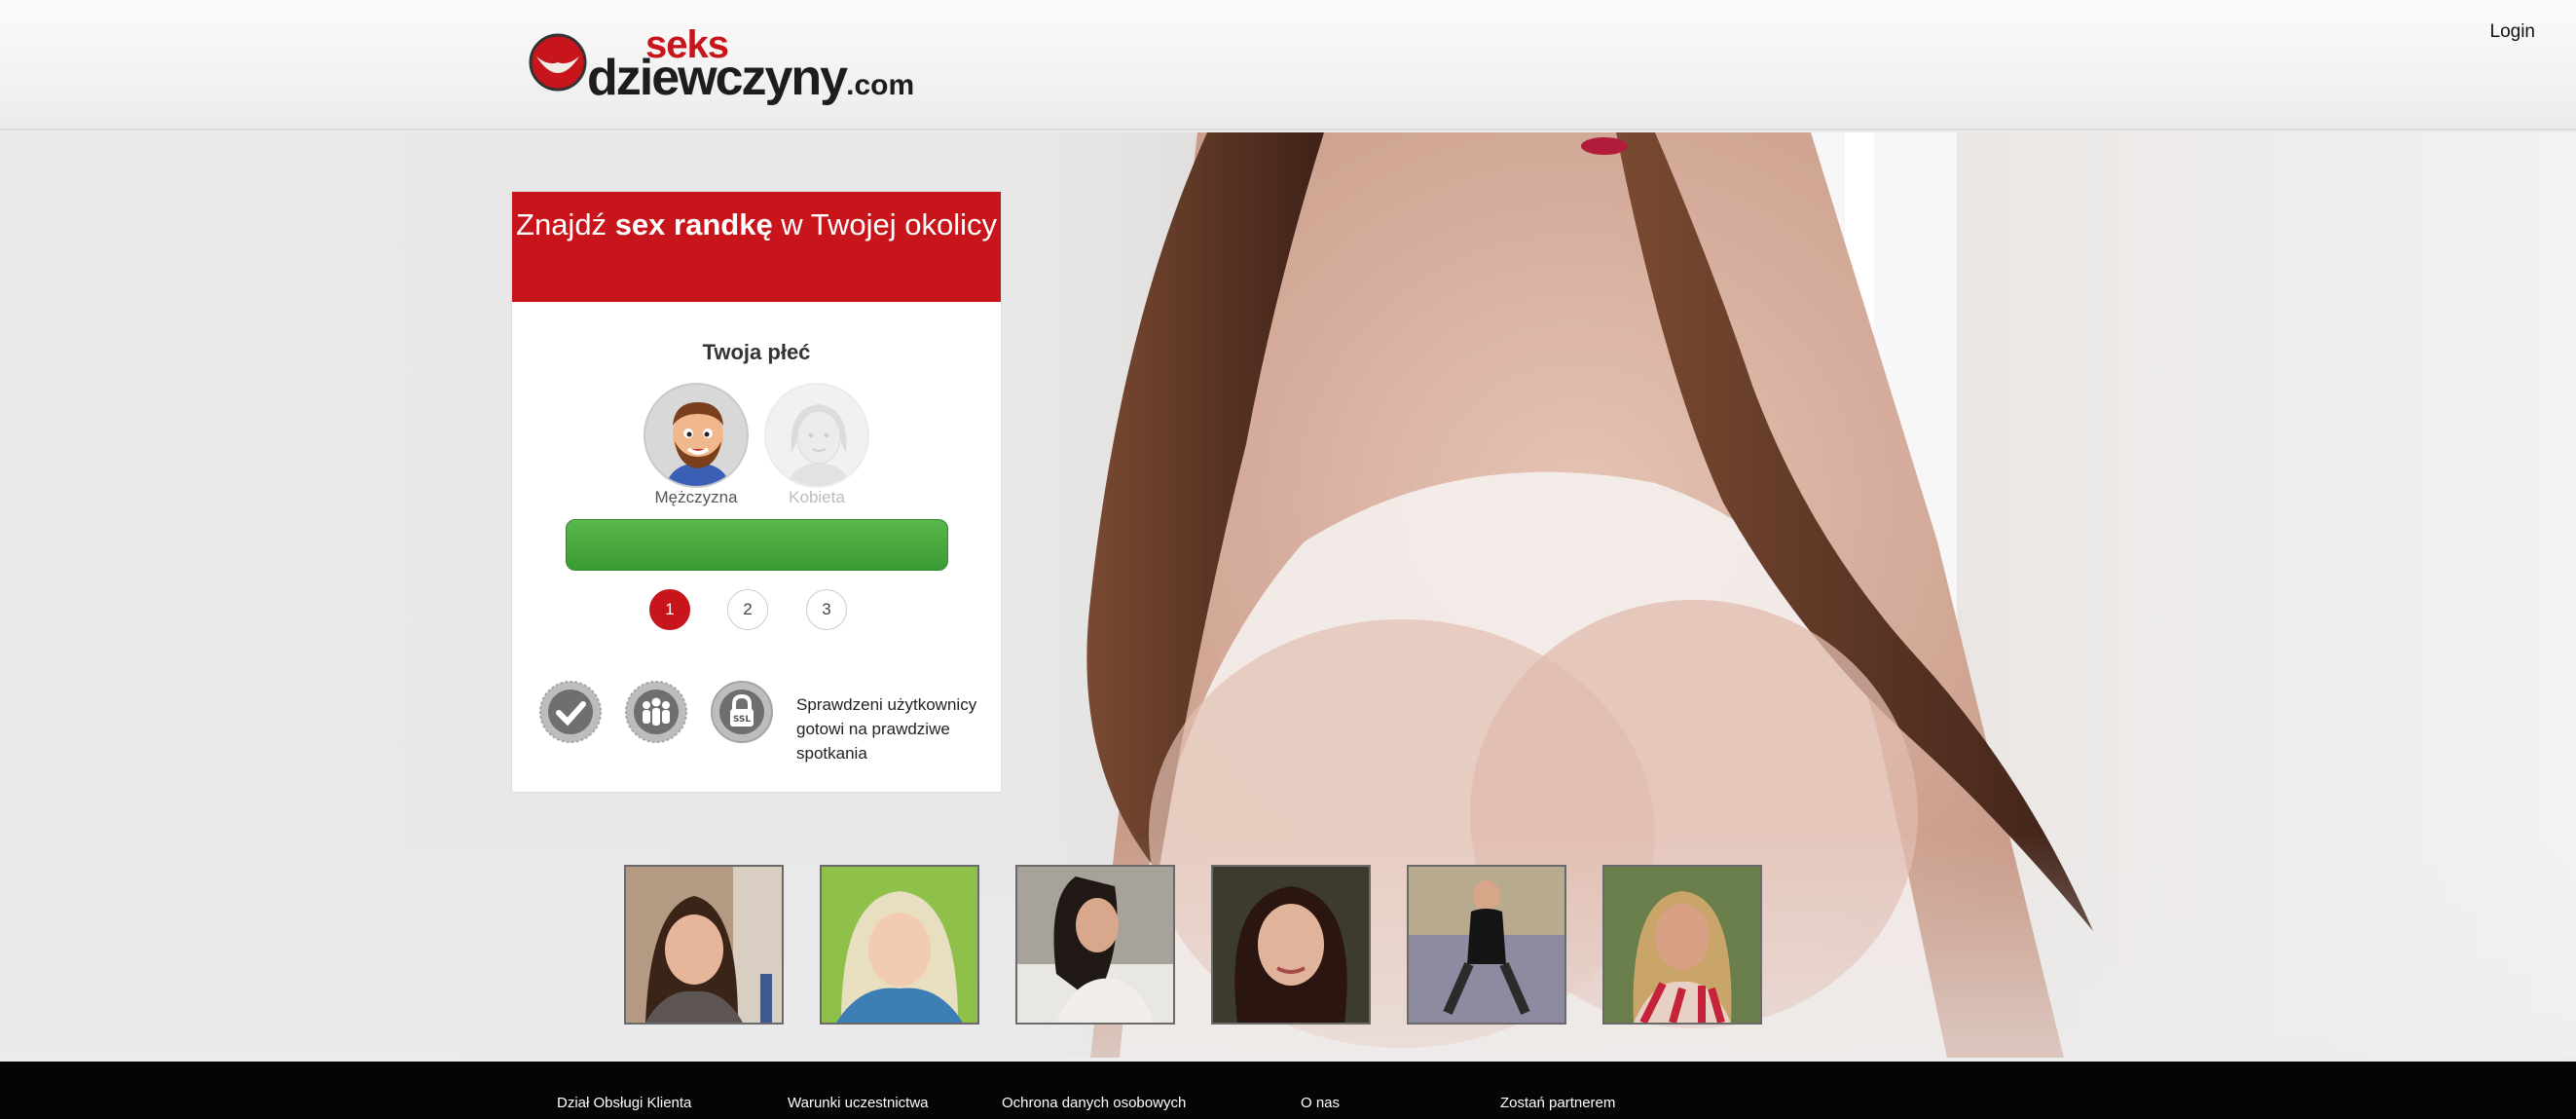 The image size is (2576, 1119). I want to click on verified-check-icon, so click(570, 712).